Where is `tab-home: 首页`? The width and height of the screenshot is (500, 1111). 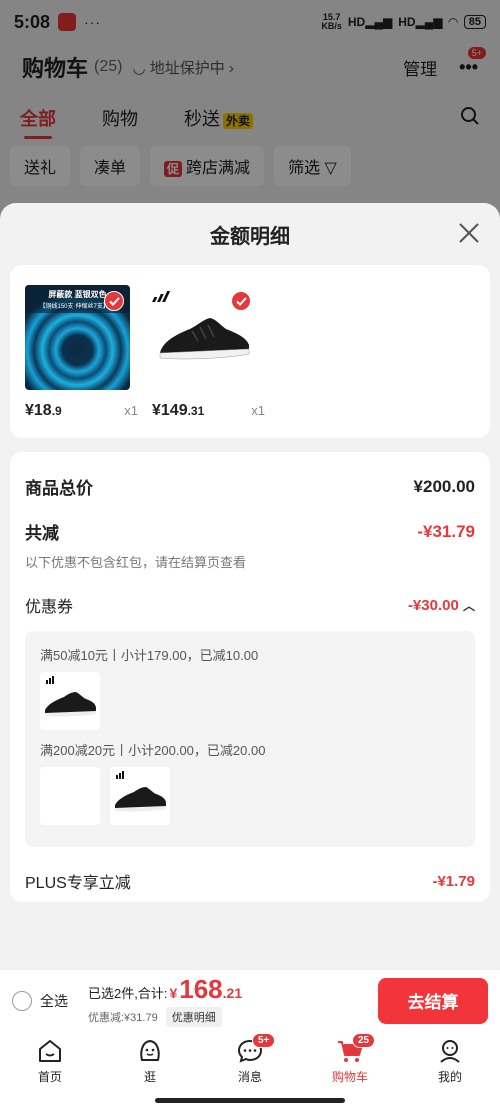
tab-home: 首页 is located at coordinates (50, 1061).